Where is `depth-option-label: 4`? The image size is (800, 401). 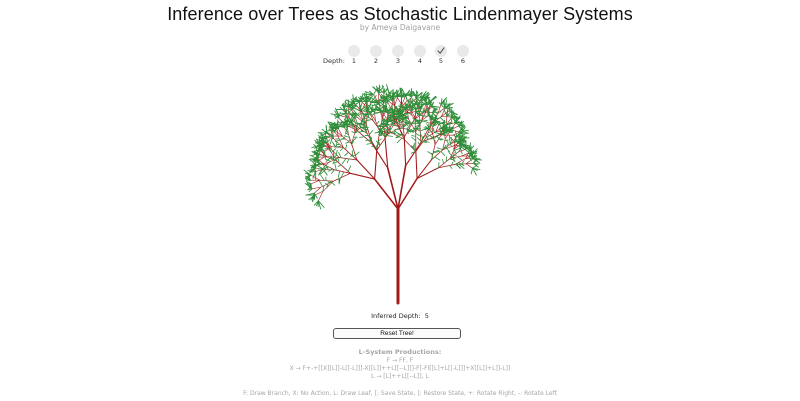
depth-option-label: 4 is located at coordinates (420, 61).